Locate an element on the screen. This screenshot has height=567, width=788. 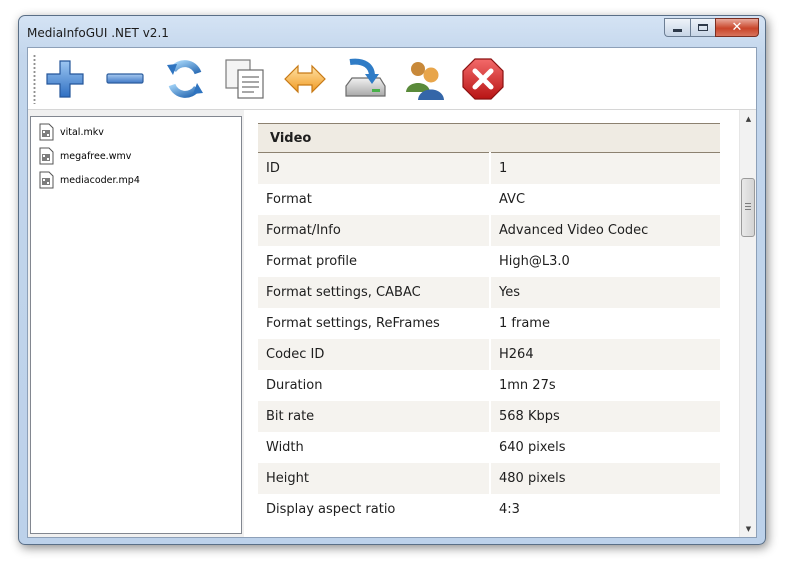
double-arrow-icon is located at coordinates (305, 79).